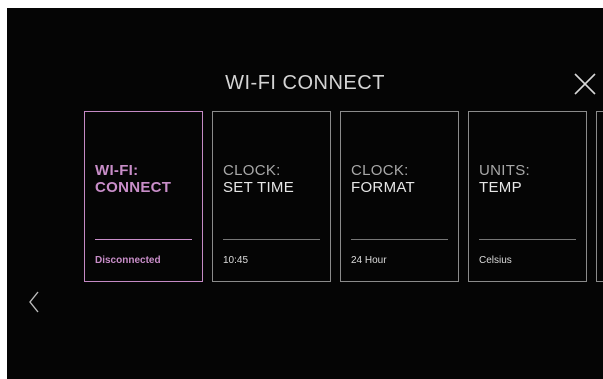  What do you see at coordinates (383, 187) in the screenshot?
I see `card-setting: FORMAT` at bounding box center [383, 187].